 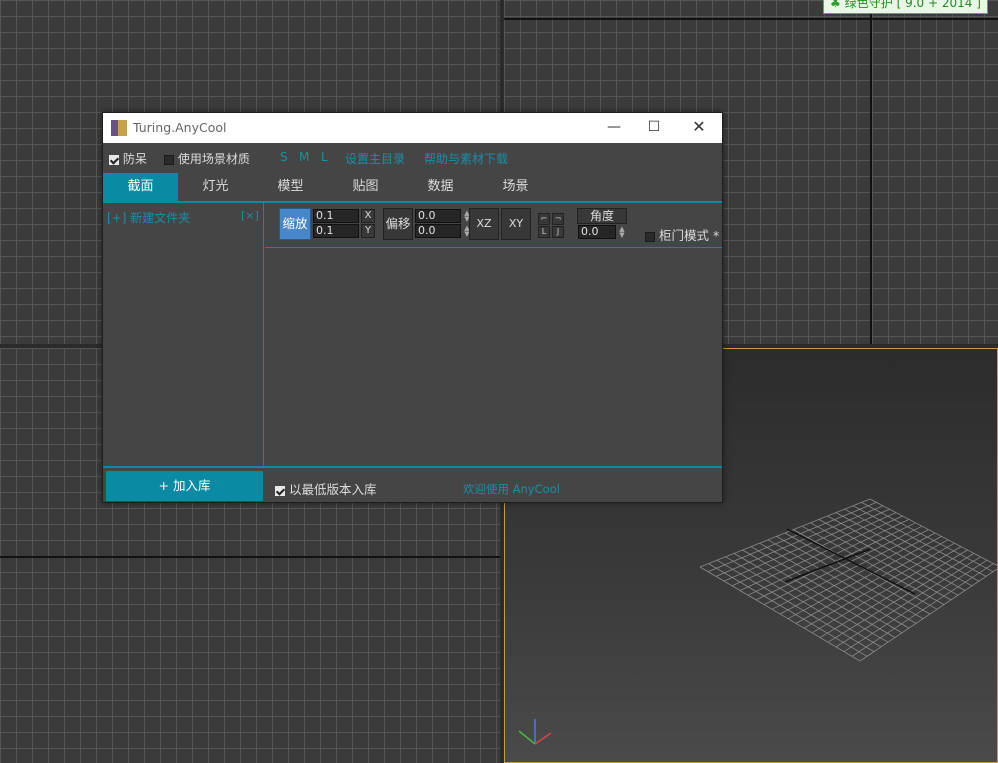 What do you see at coordinates (375, 158) in the screenshot?
I see `set-main-directory-link: 设置主目录` at bounding box center [375, 158].